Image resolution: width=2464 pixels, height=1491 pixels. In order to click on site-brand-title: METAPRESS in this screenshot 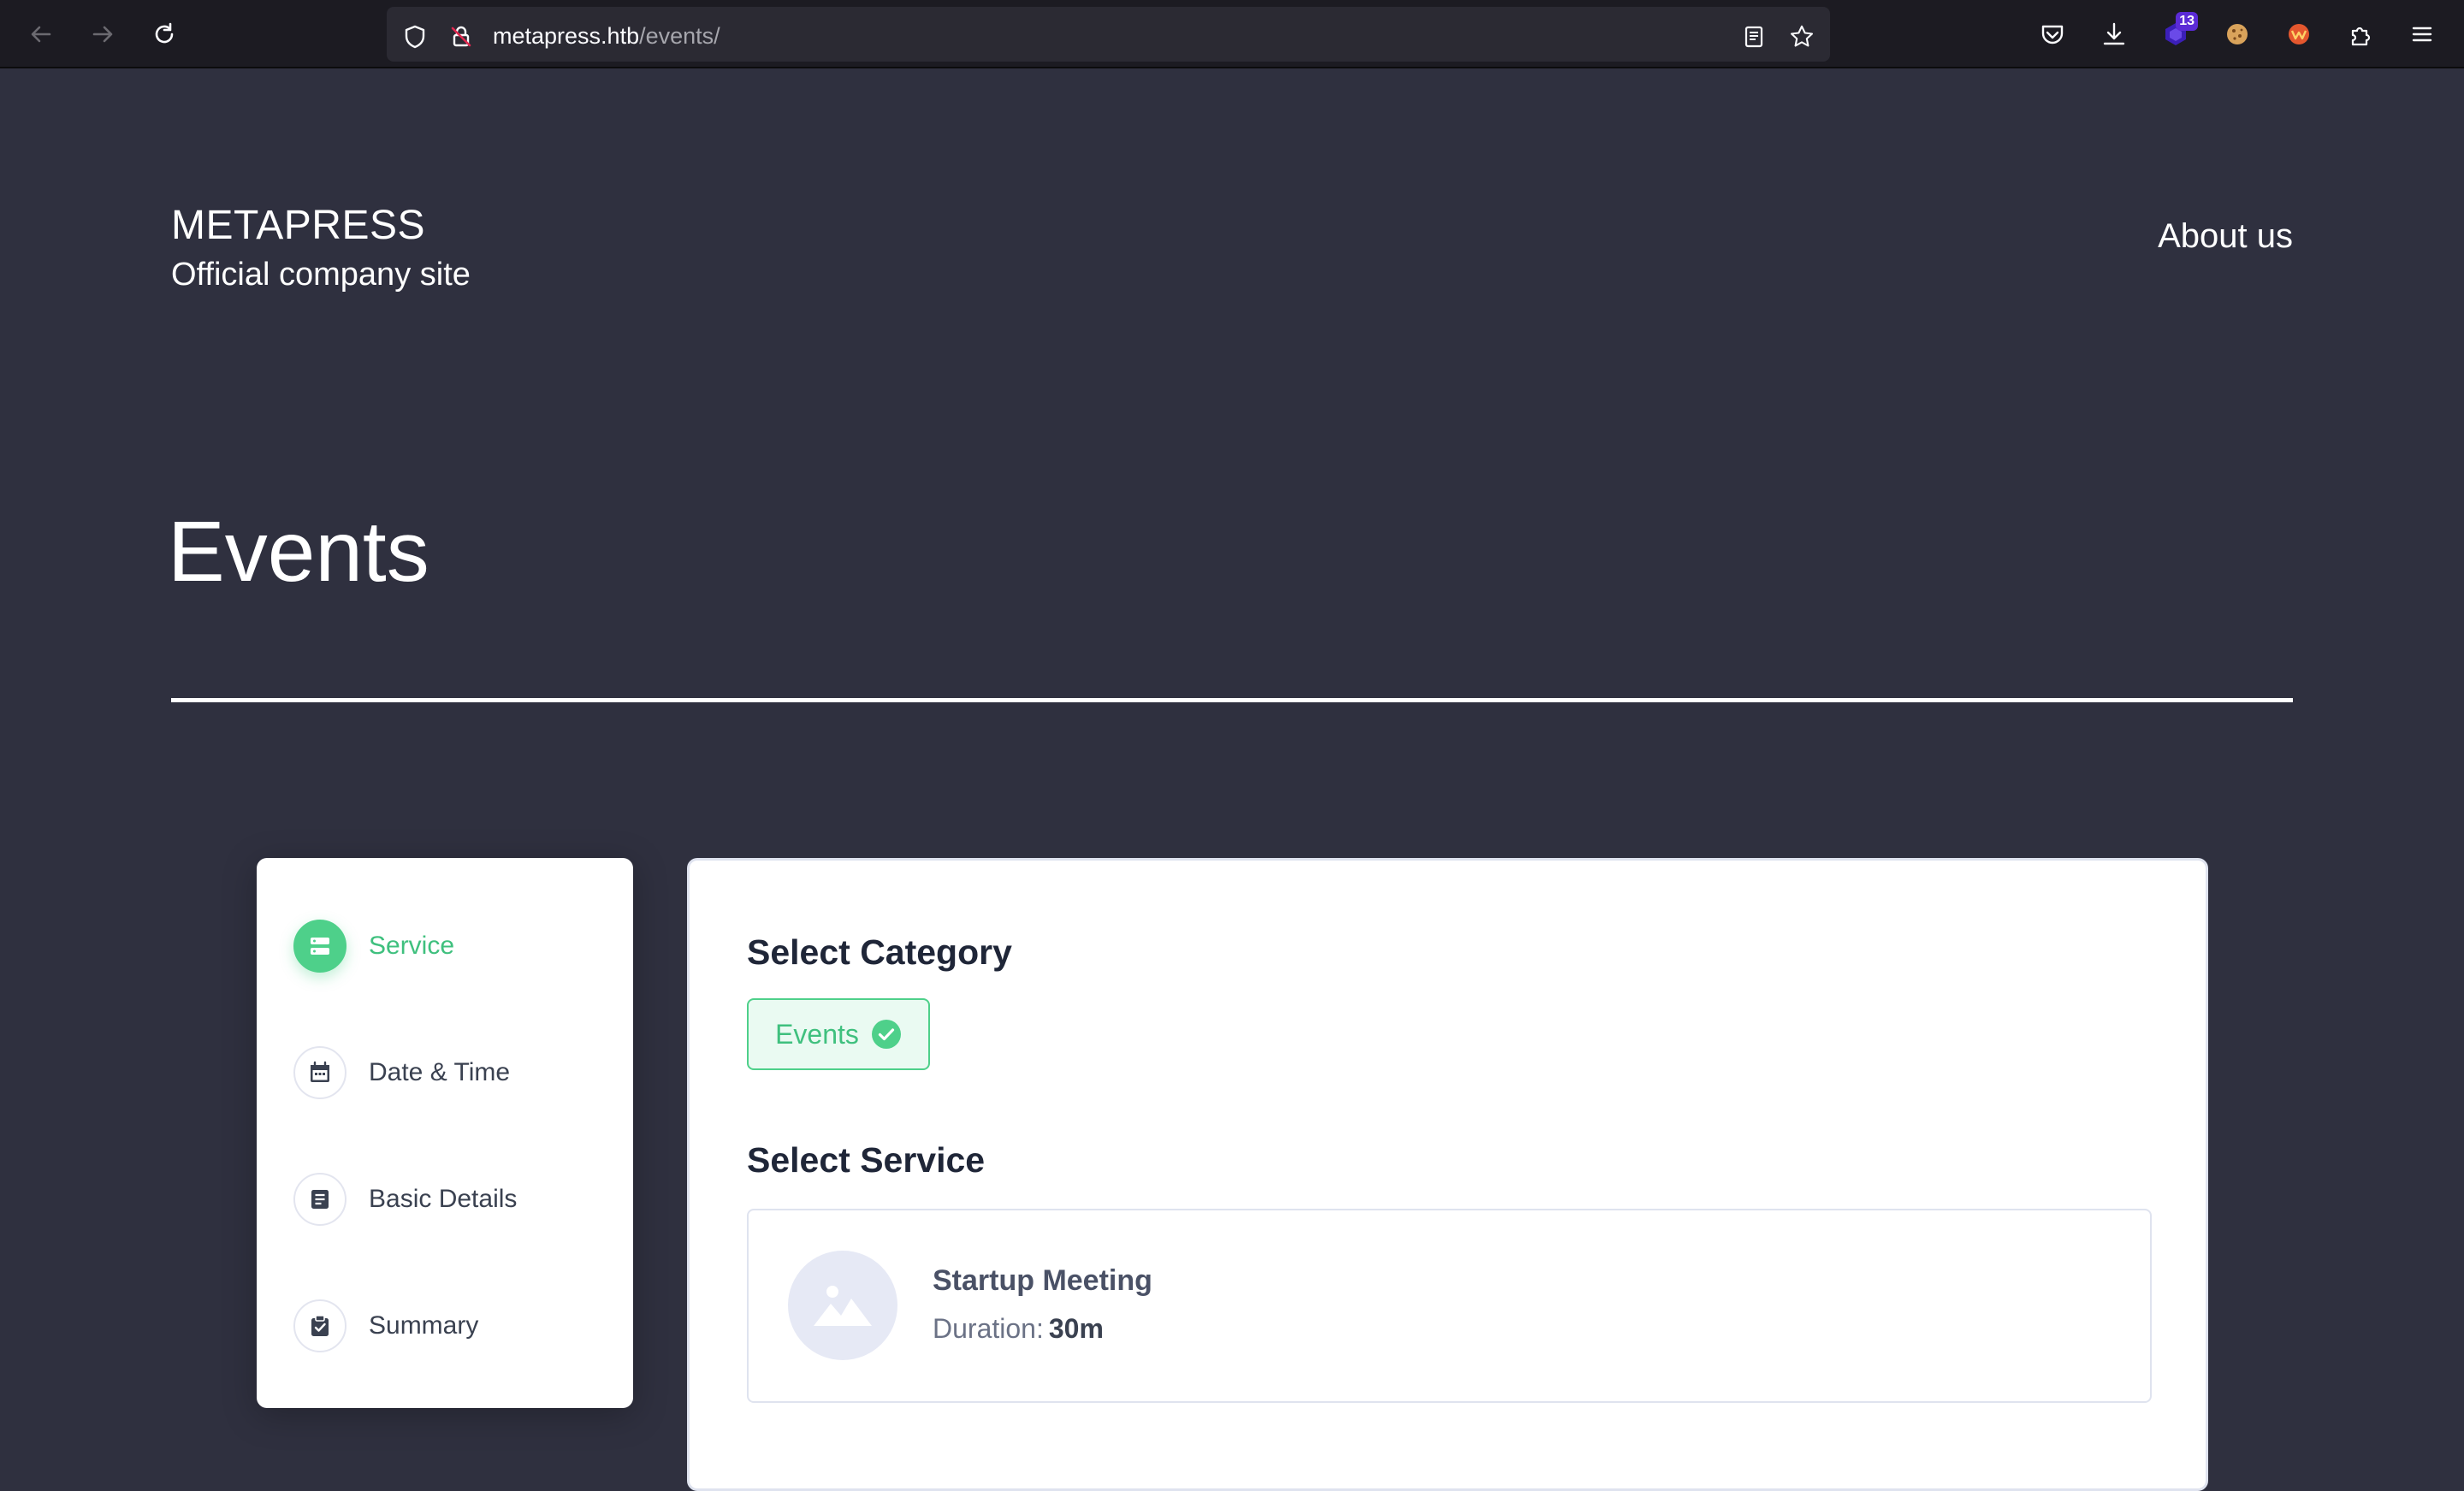, I will do `click(298, 226)`.